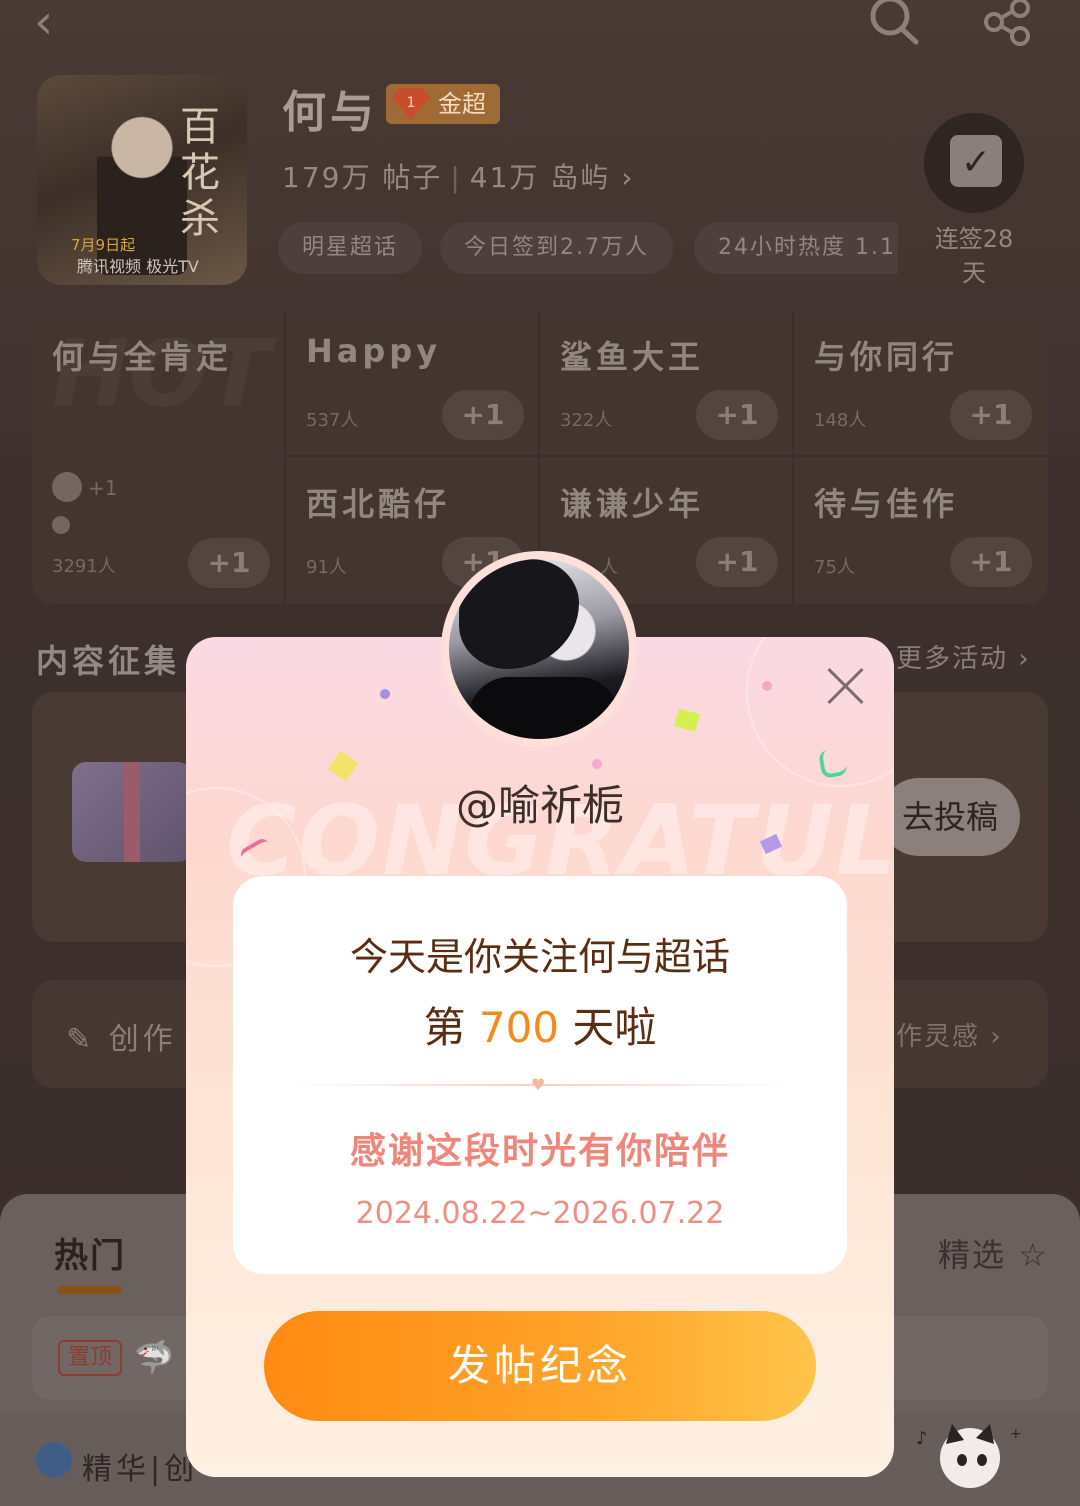 The height and width of the screenshot is (1506, 1080). What do you see at coordinates (632, 504) in the screenshot?
I see `group-title: 谦谦少年` at bounding box center [632, 504].